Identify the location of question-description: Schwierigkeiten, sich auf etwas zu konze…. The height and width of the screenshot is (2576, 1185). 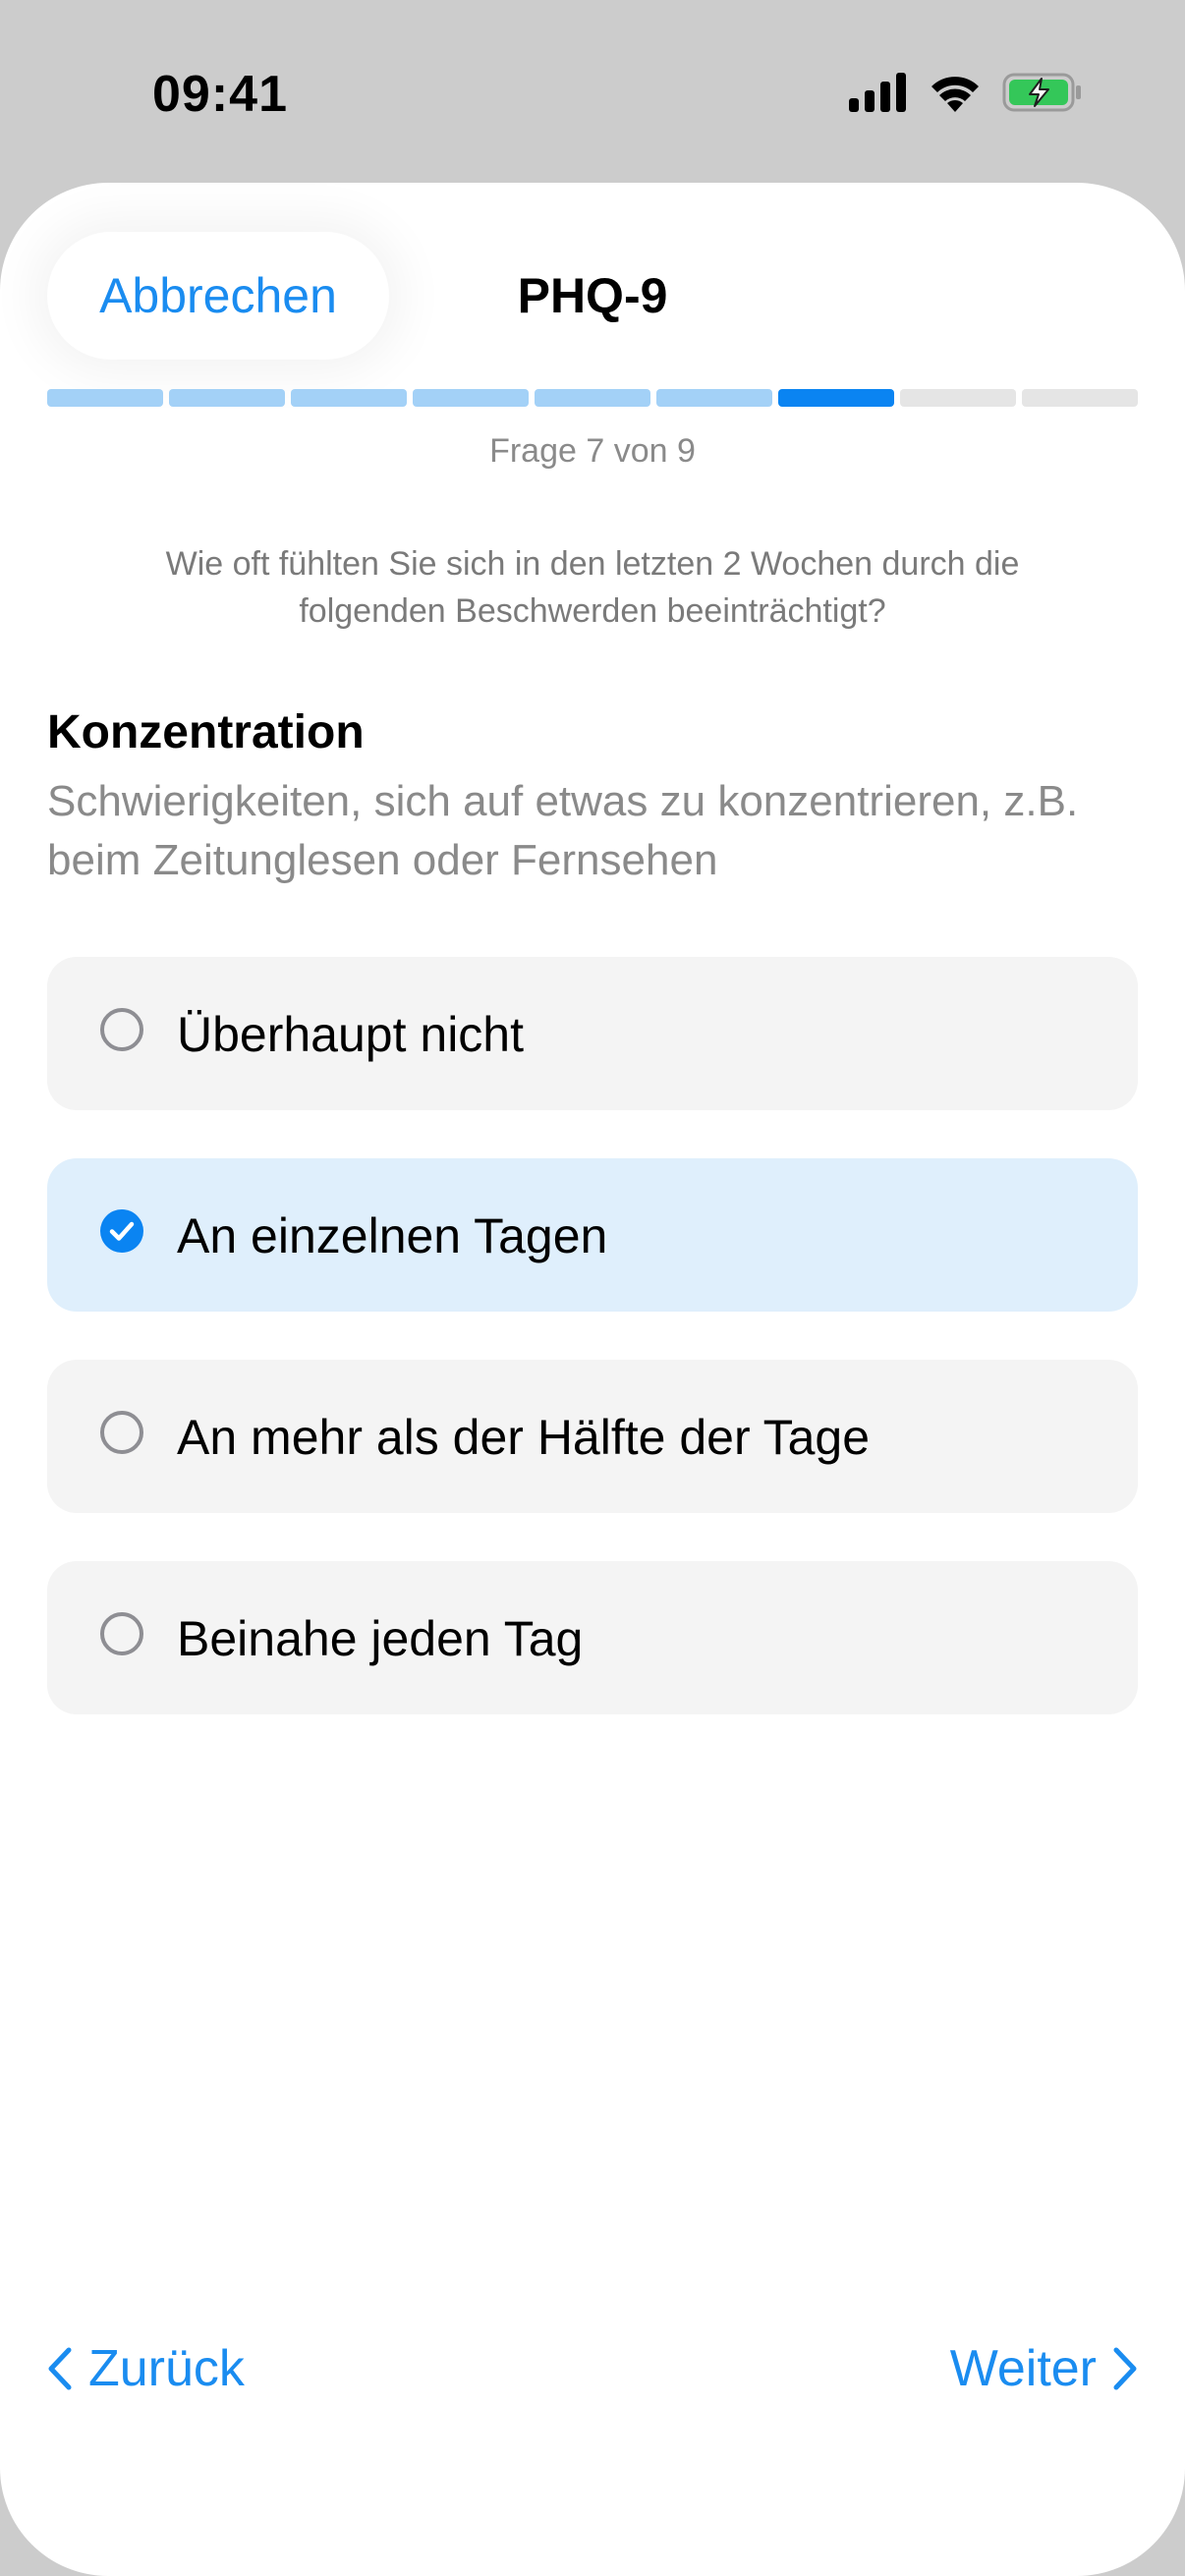
(563, 830).